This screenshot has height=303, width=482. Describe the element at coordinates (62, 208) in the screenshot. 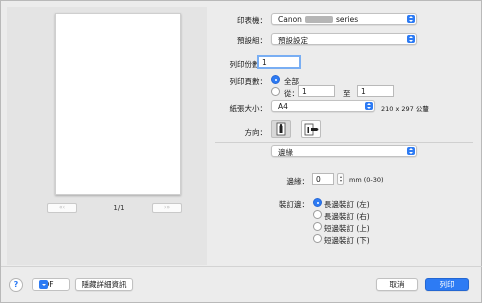

I see `first-page-button: «‹` at that location.